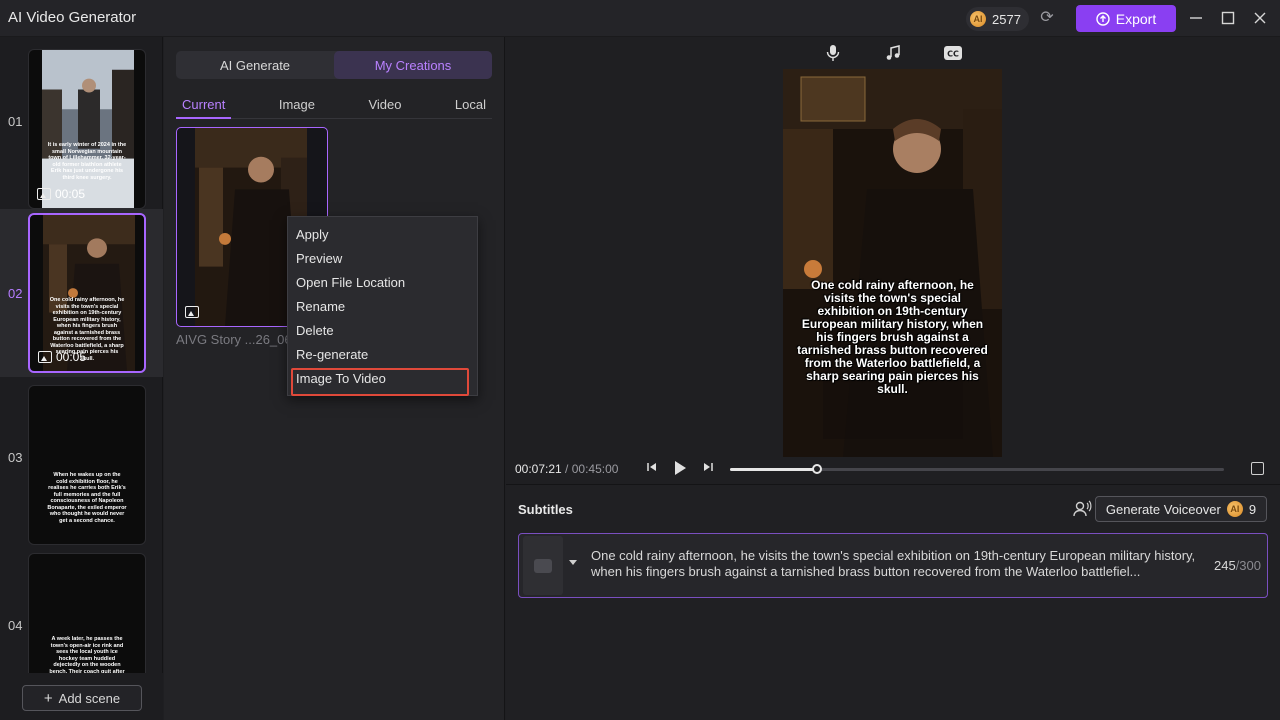 This screenshot has height=720, width=1280. Describe the element at coordinates (334, 108) in the screenshot. I see `creation-tabs: Current Image Video Local` at that location.